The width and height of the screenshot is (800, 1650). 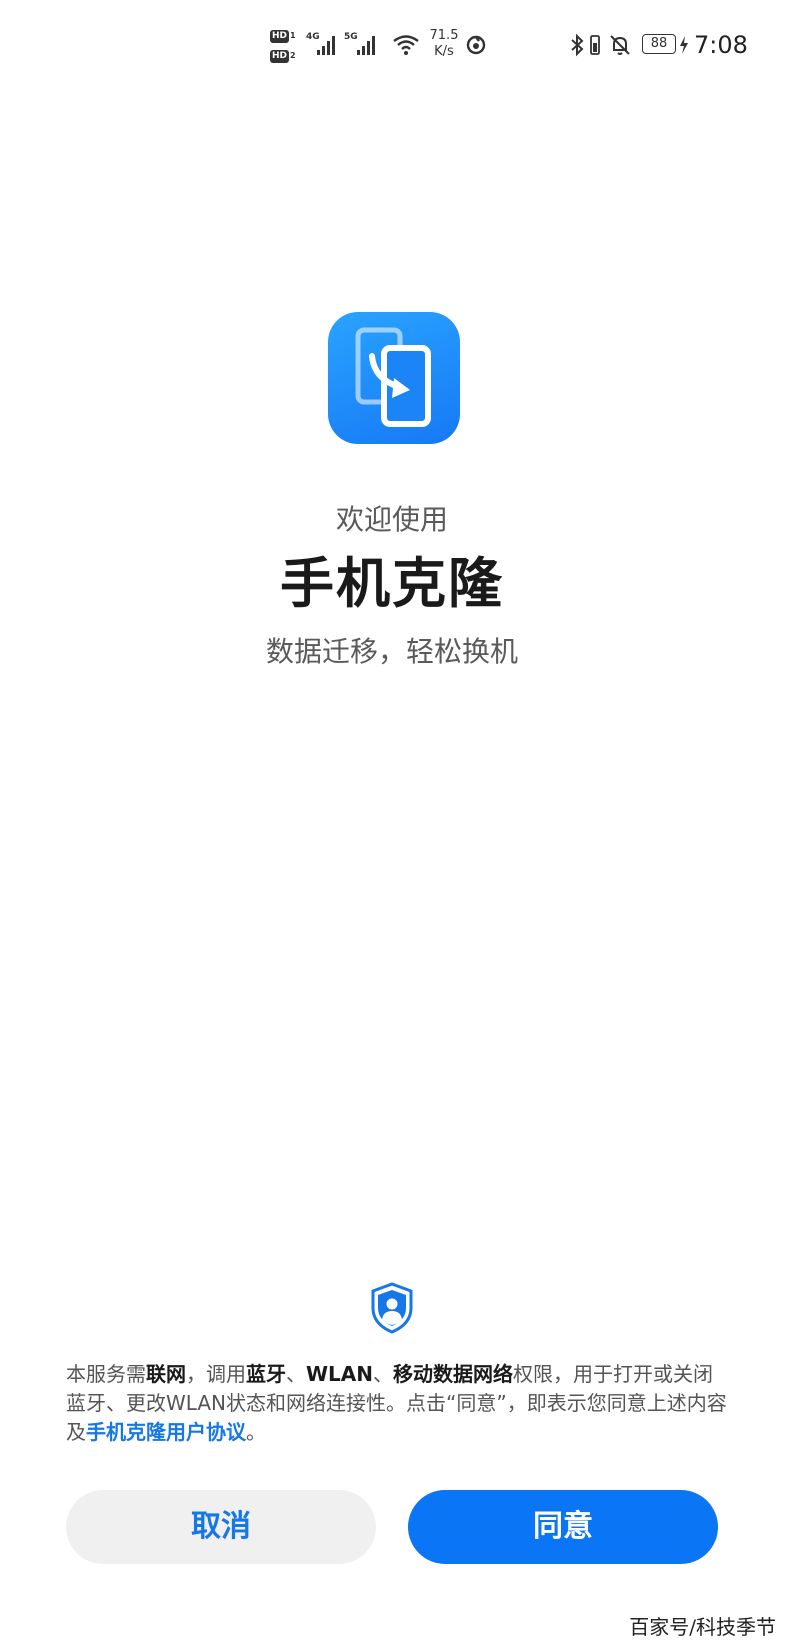 I want to click on agree-button: 同意, so click(x=563, y=1527).